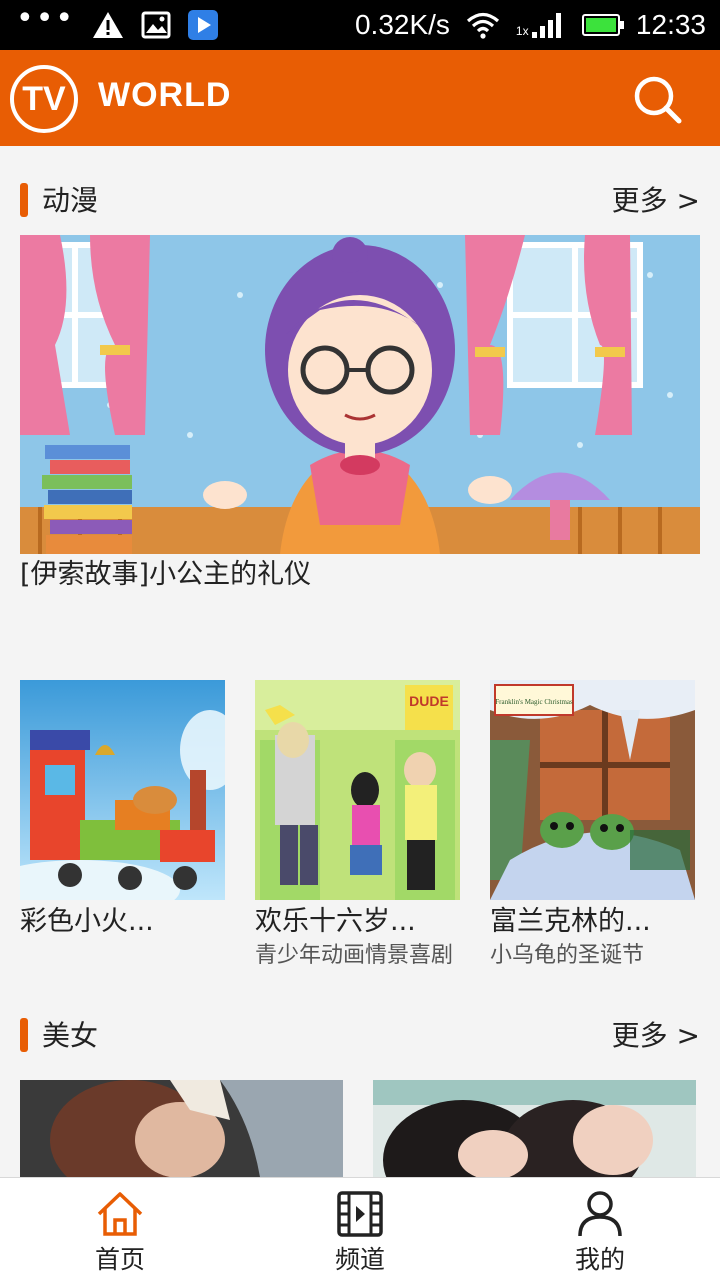 This screenshot has width=720, height=1280. I want to click on train-image, so click(122, 790).